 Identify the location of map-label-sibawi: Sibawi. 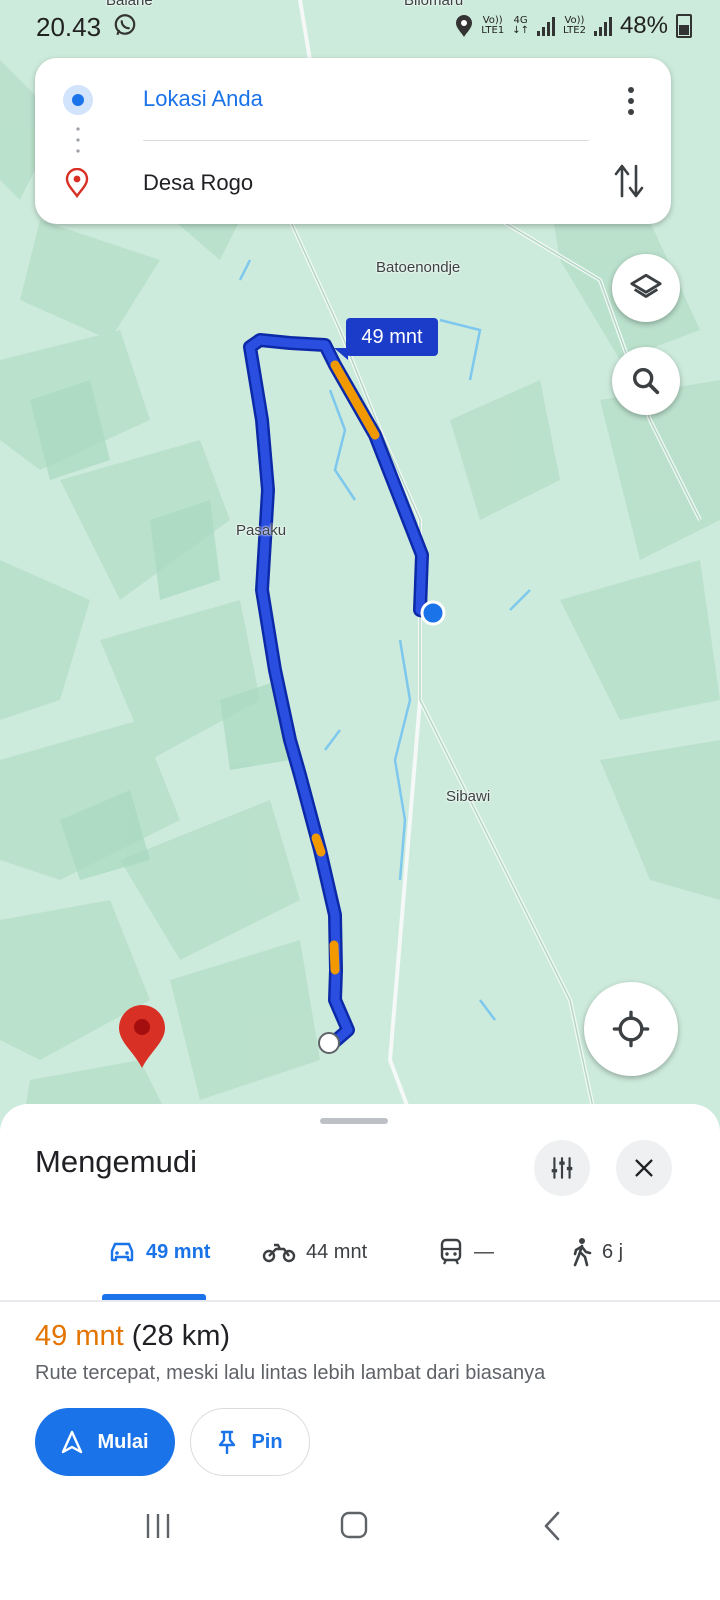
(468, 796).